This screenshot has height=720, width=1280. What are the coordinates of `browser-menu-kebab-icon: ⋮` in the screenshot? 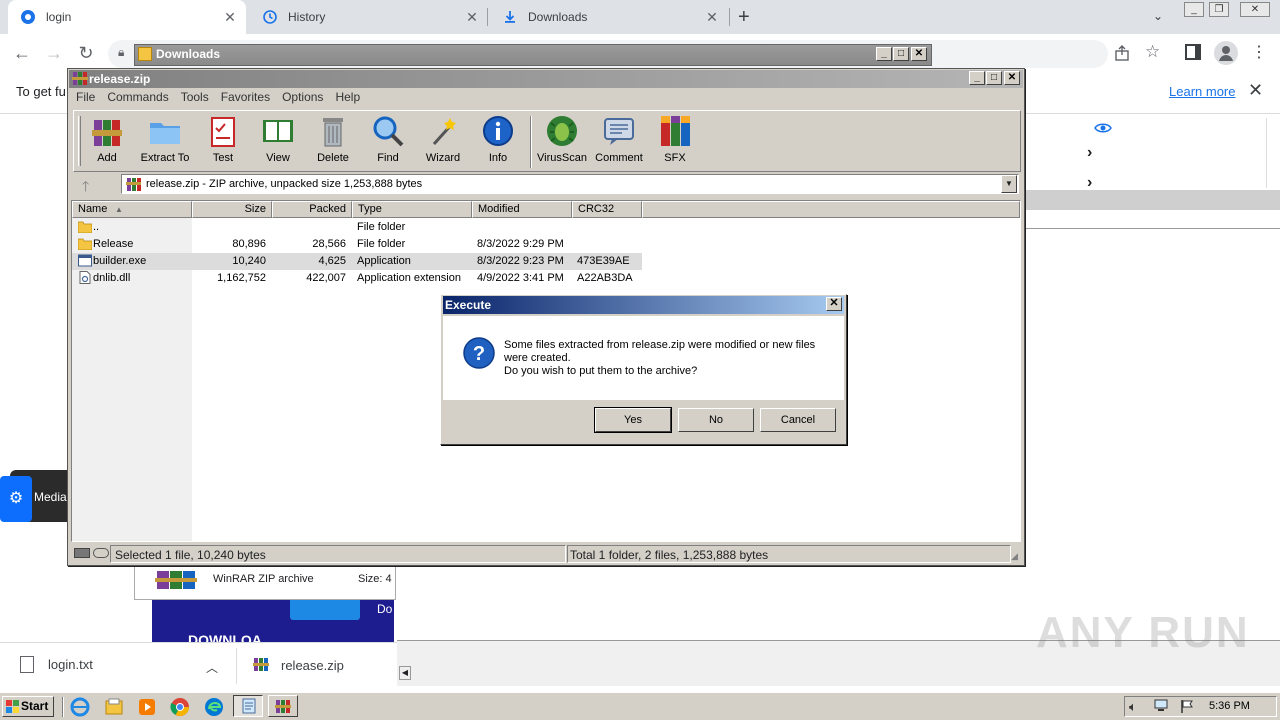 It's located at (1259, 52).